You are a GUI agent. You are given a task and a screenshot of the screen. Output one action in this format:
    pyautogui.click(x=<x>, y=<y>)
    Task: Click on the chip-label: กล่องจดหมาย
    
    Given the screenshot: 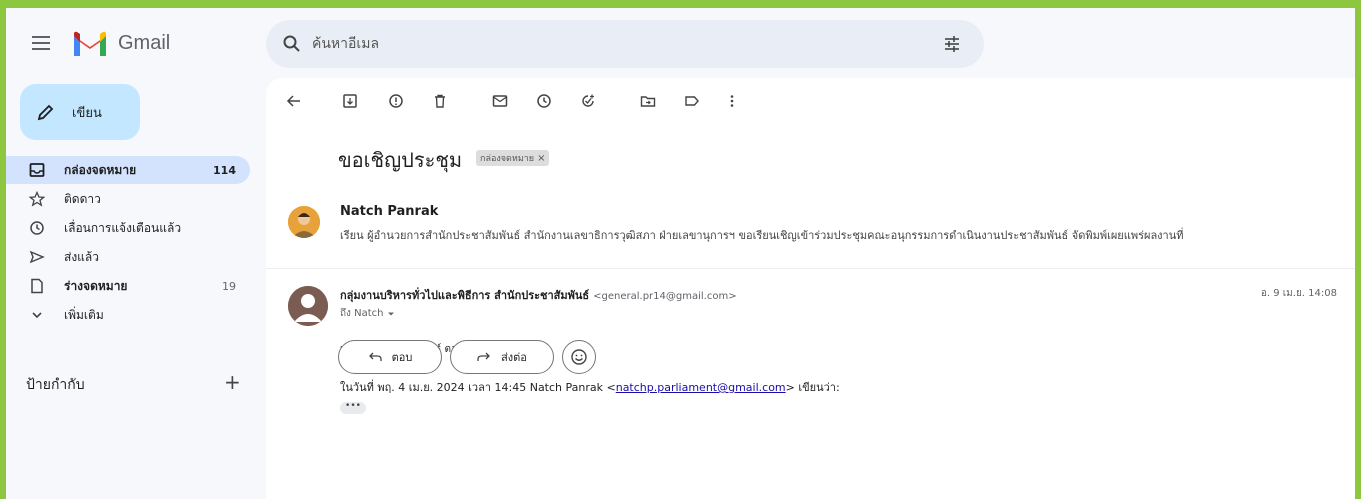 What is the action you would take?
    pyautogui.click(x=507, y=159)
    